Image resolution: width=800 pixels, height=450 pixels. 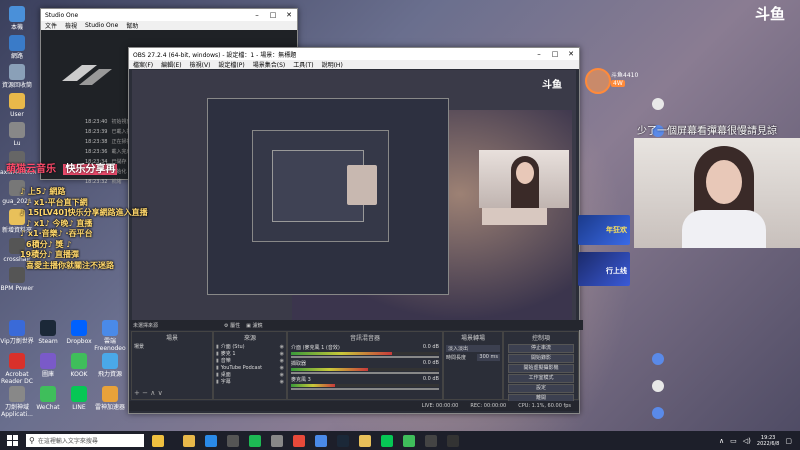 I want to click on menu-item: 檢視(V), so click(x=200, y=64).